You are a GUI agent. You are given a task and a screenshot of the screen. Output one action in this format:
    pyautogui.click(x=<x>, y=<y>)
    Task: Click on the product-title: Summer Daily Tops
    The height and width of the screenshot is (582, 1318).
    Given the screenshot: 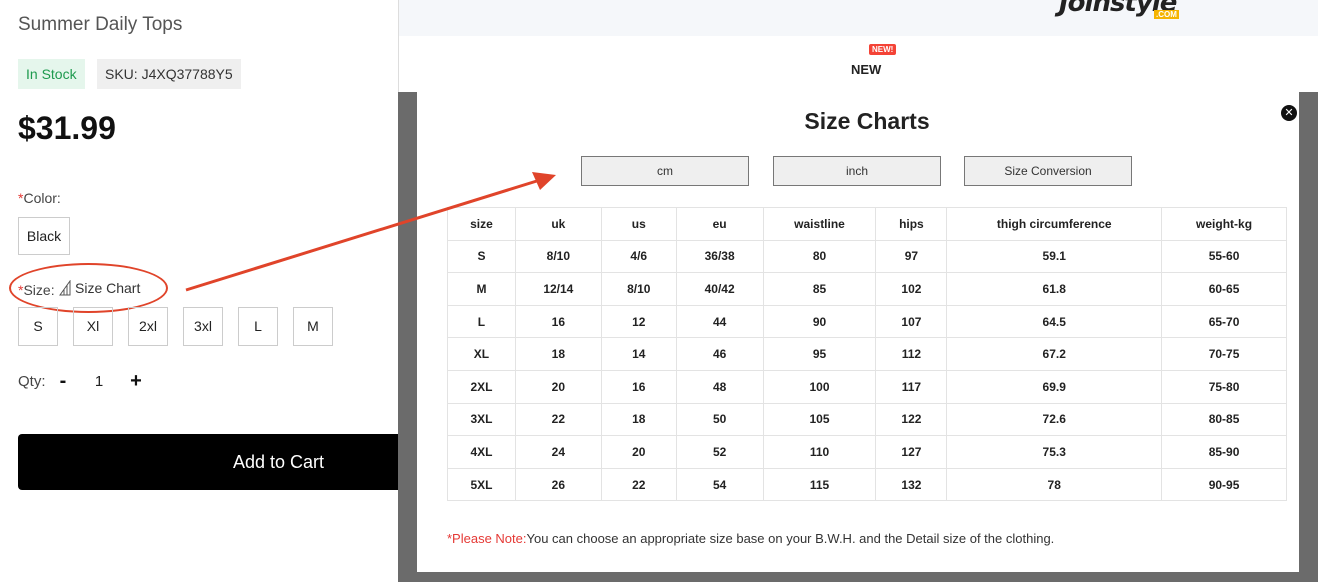 What is the action you would take?
    pyautogui.click(x=100, y=24)
    